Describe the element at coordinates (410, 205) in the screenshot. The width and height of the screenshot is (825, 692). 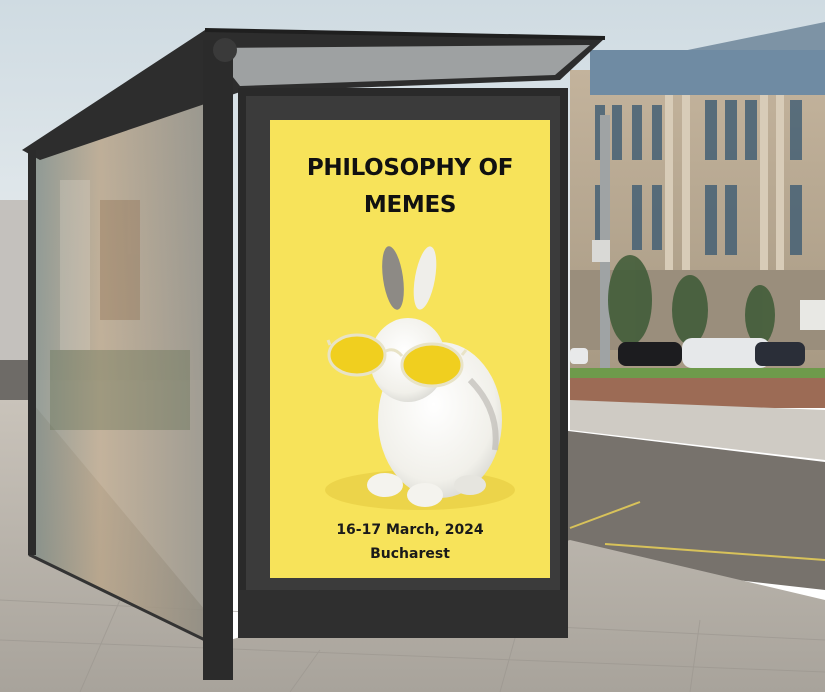
I see `poster-title-line-2: MEMES` at that location.